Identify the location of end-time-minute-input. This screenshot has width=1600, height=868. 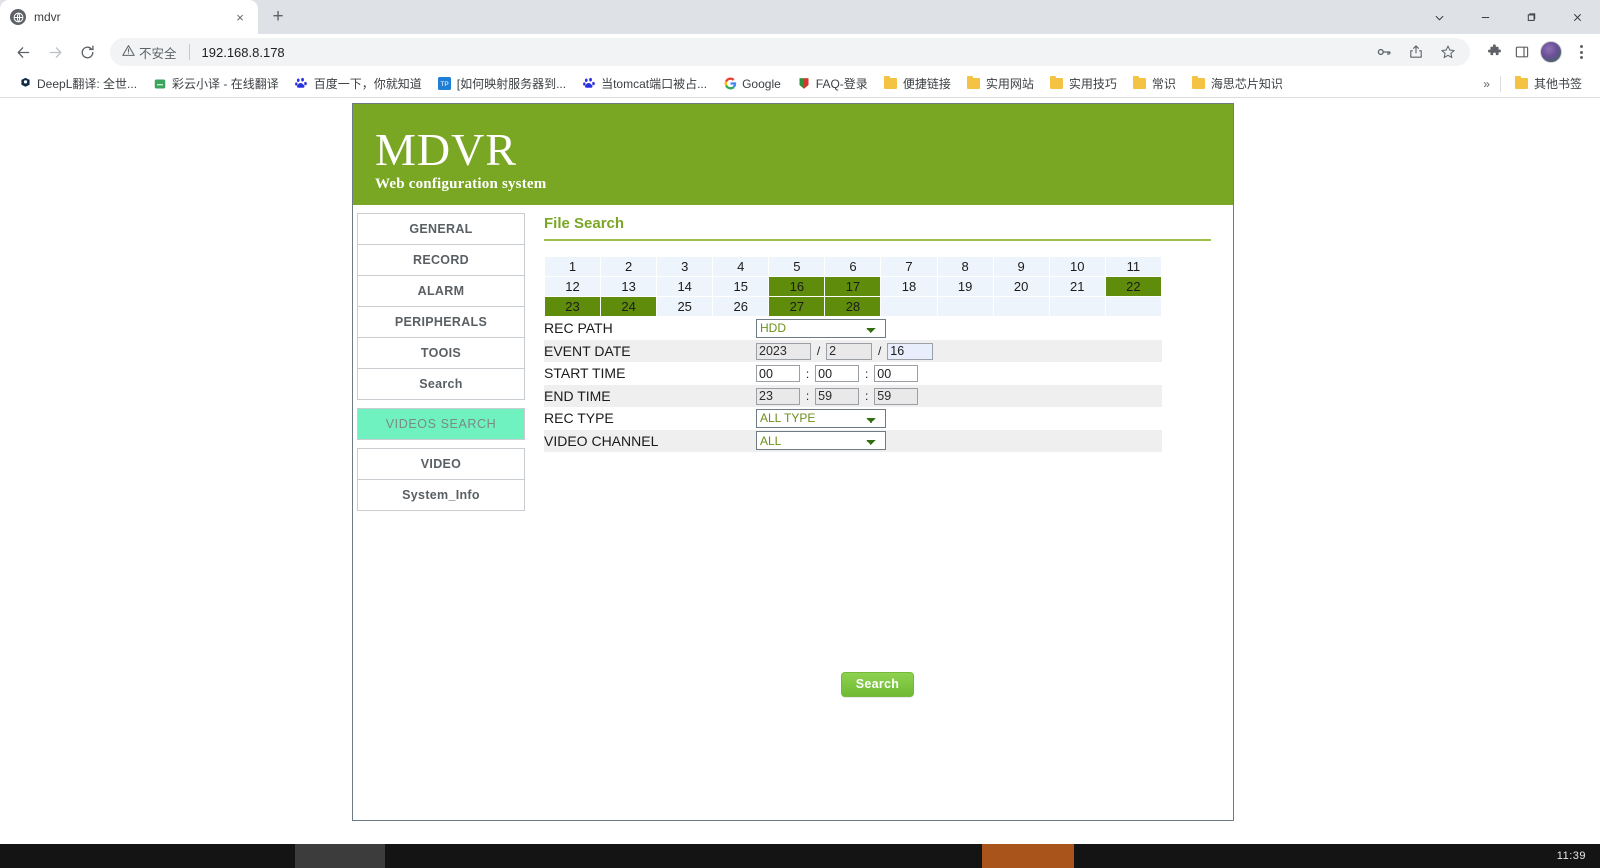
(837, 396).